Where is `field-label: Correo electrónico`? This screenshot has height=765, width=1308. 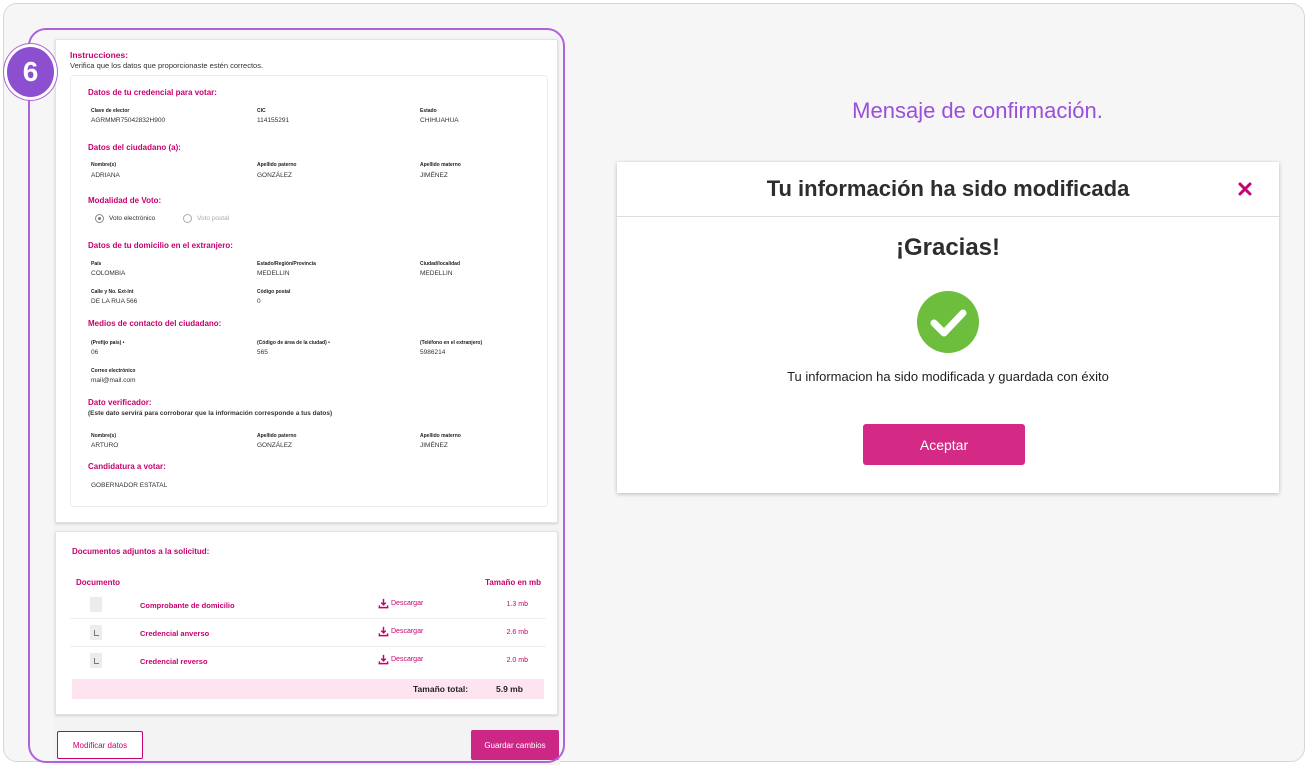
field-label: Correo electrónico is located at coordinates (113, 371).